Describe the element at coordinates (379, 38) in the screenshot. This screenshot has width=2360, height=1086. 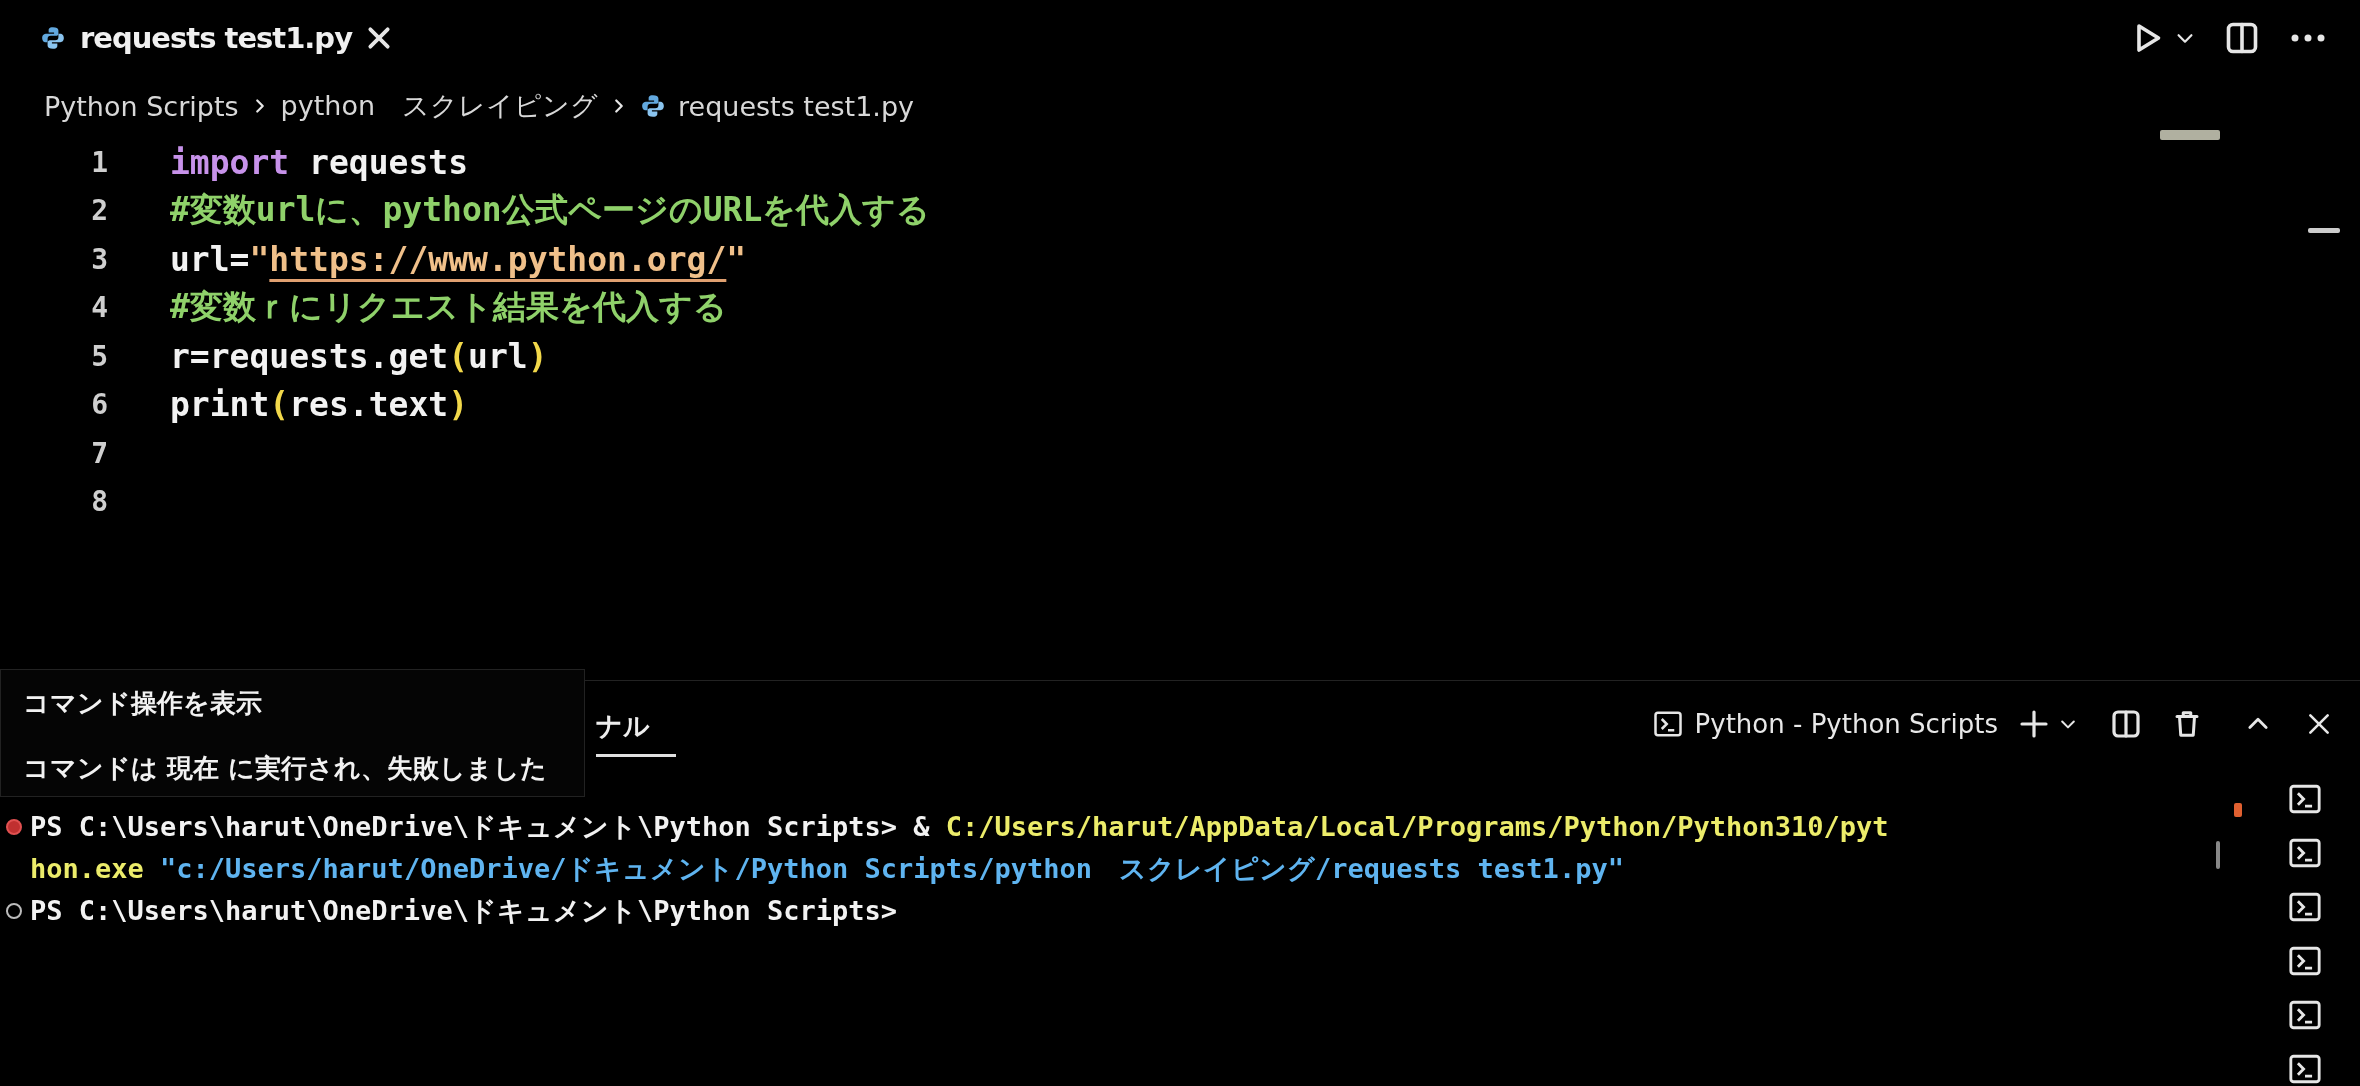
I see `close-icon` at that location.